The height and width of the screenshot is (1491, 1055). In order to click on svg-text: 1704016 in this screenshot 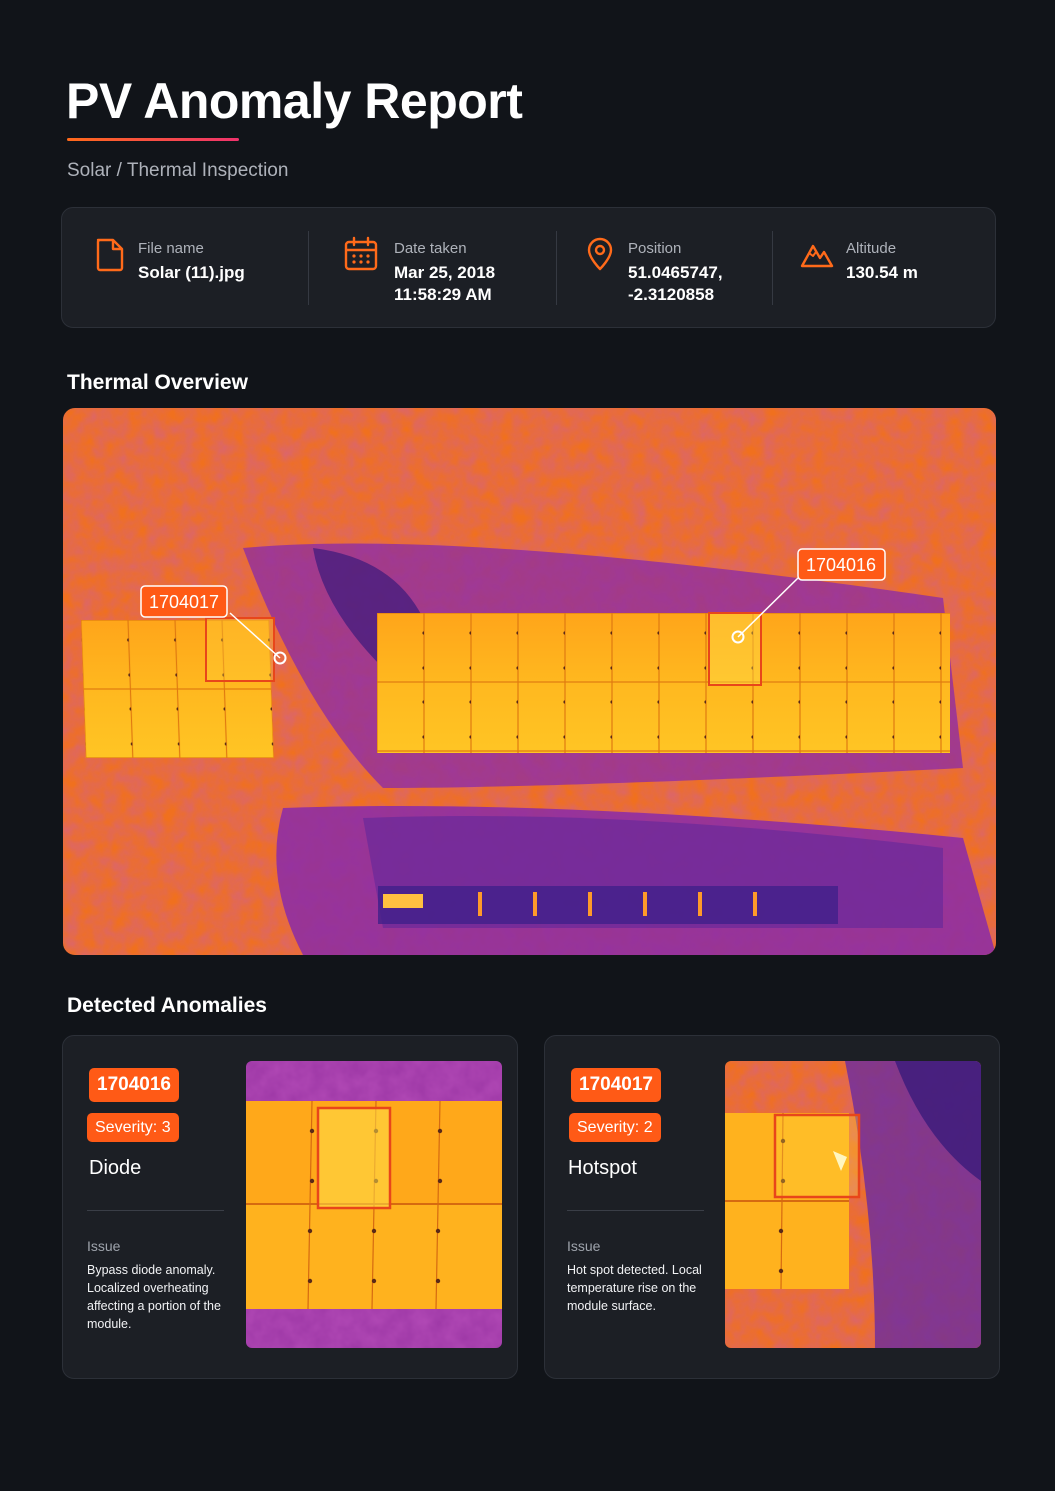, I will do `click(841, 565)`.